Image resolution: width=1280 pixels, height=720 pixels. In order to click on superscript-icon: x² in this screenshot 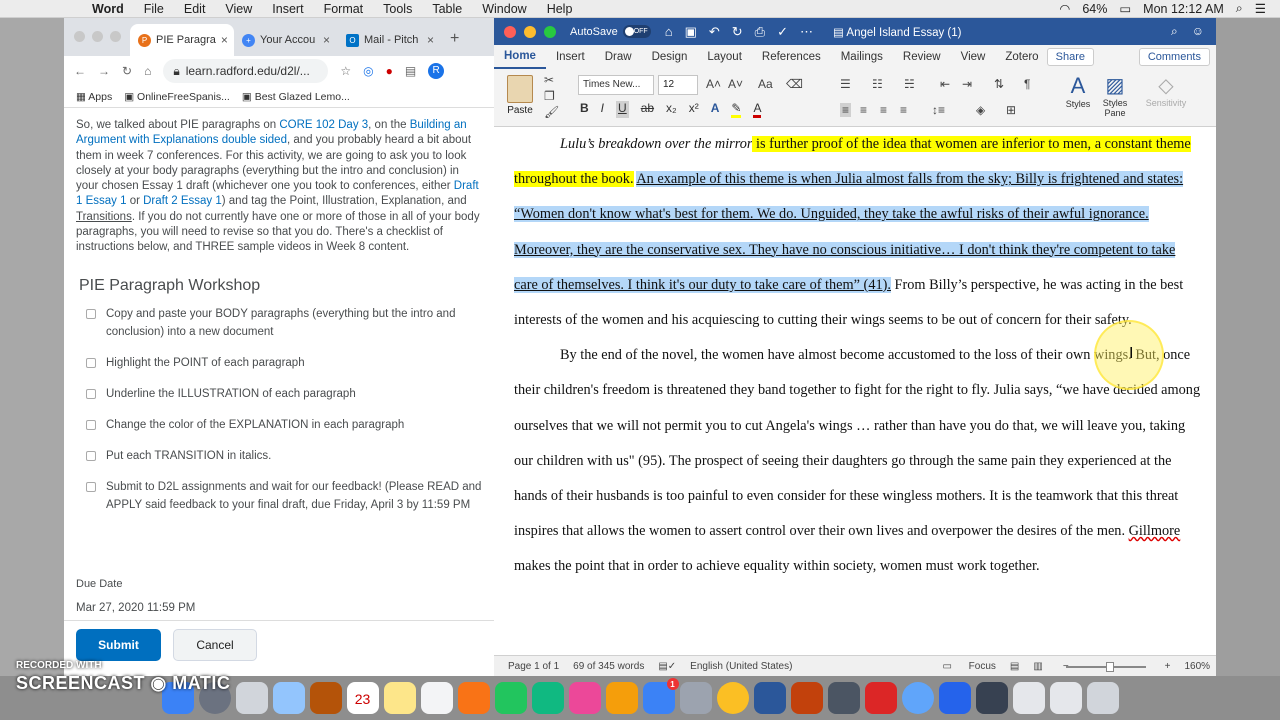, I will do `click(694, 109)`.